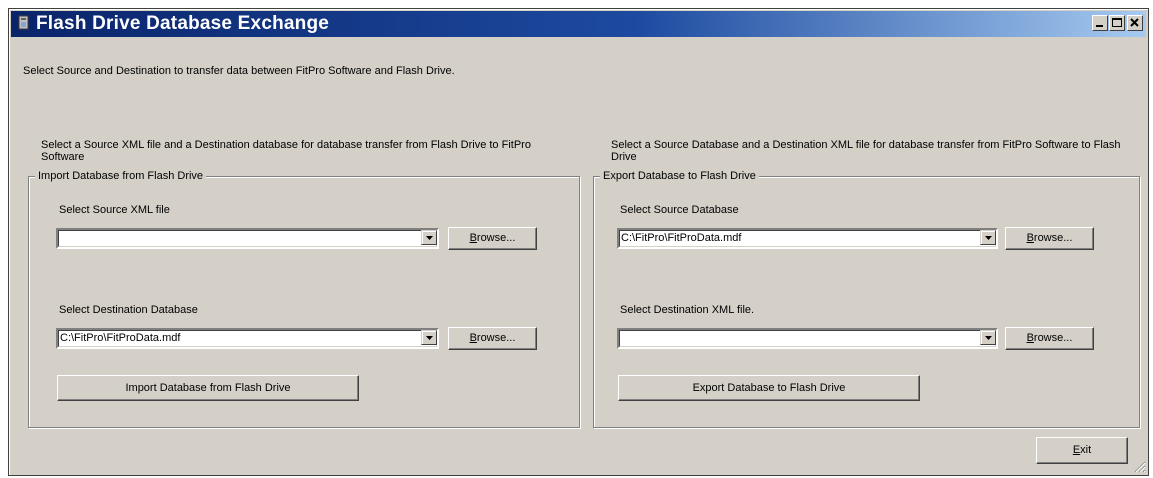 The height and width of the screenshot is (478, 1153). I want to click on close-button, so click(1135, 23).